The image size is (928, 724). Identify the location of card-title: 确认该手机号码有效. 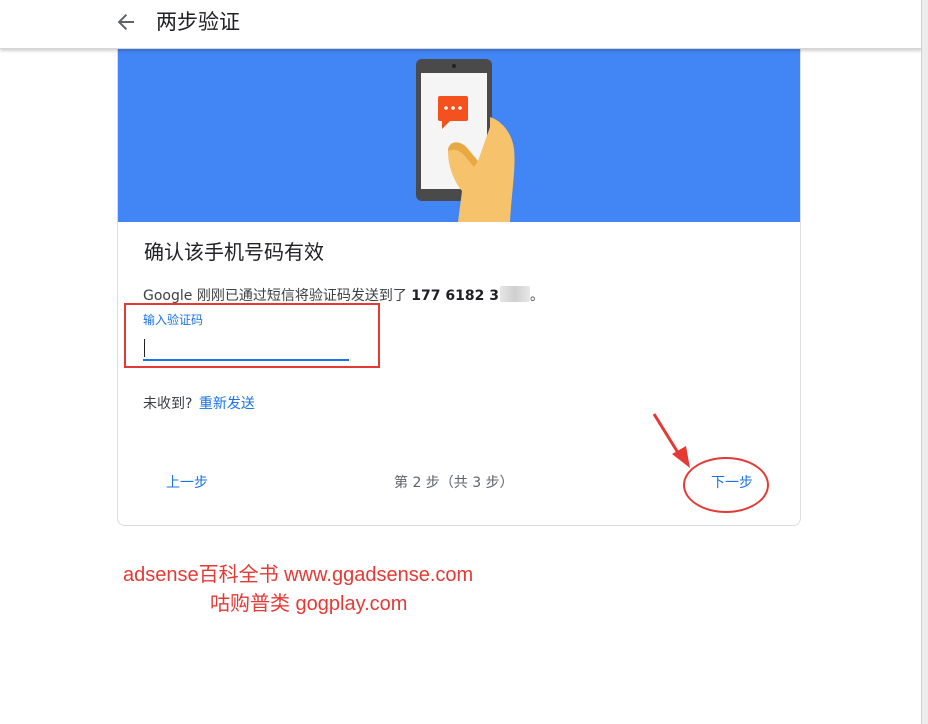
(234, 252).